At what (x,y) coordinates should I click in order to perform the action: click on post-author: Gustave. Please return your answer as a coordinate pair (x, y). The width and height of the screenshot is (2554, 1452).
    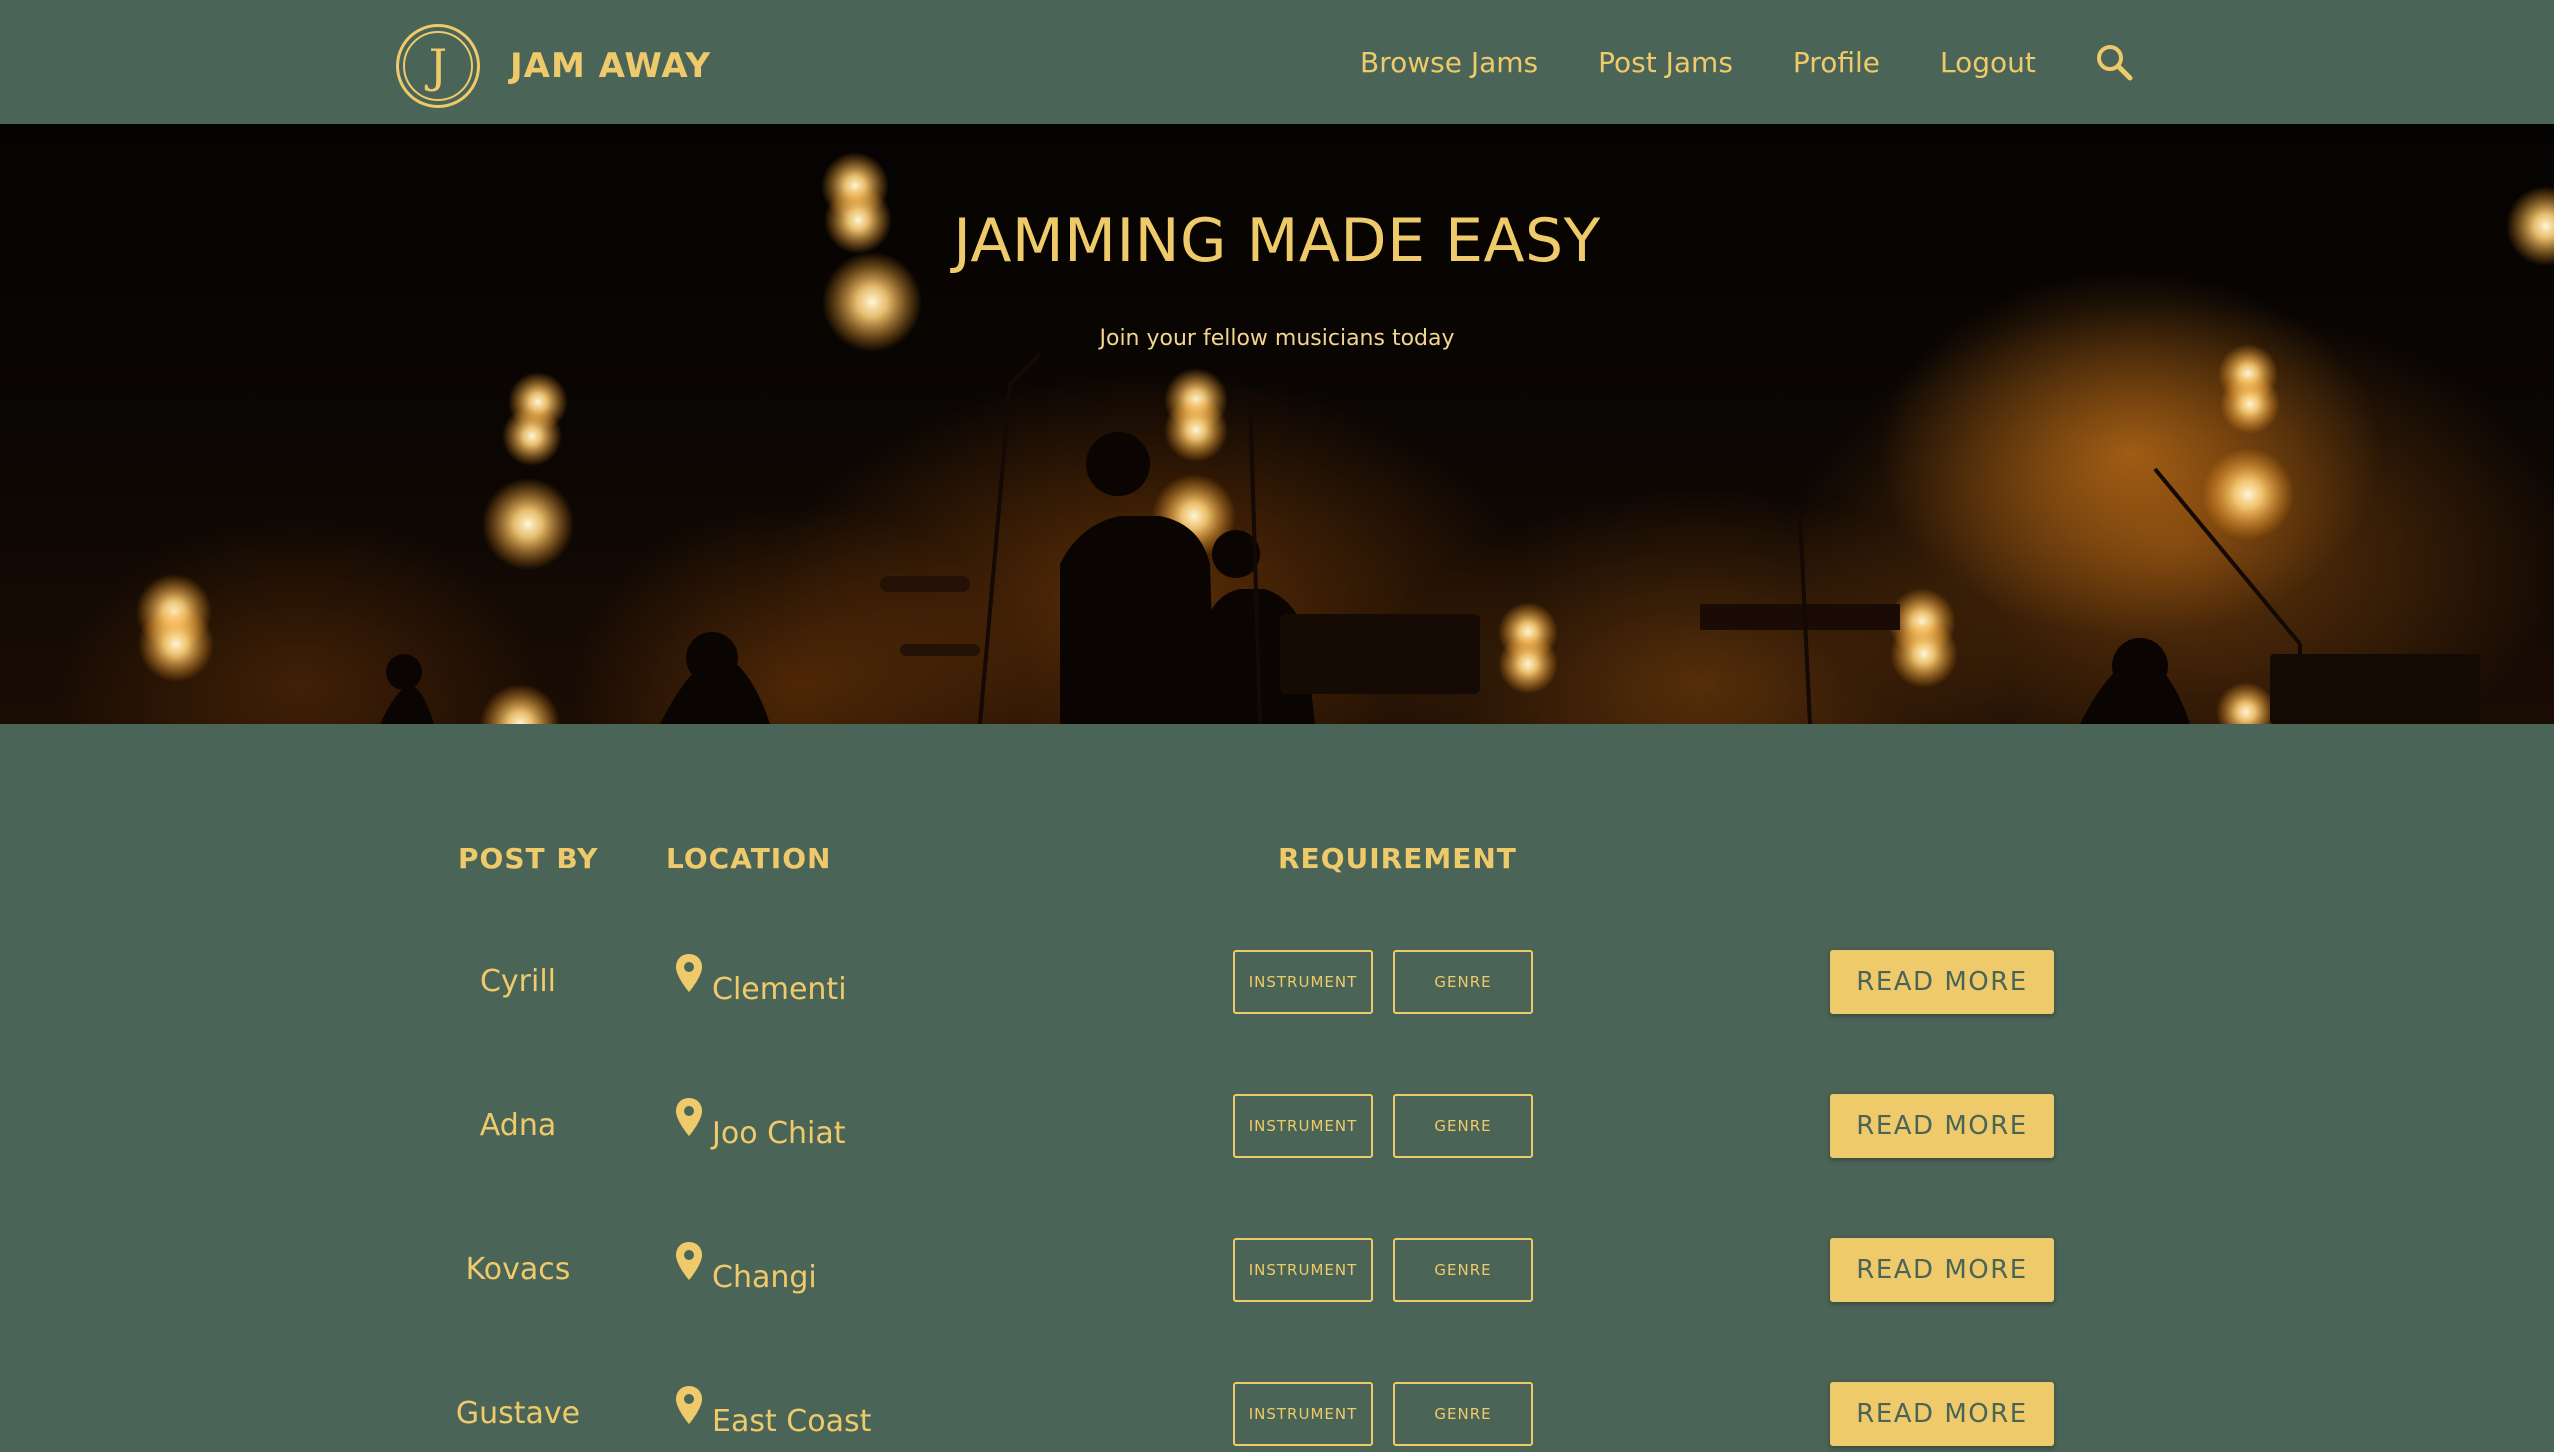
    Looking at the image, I should click on (518, 1413).